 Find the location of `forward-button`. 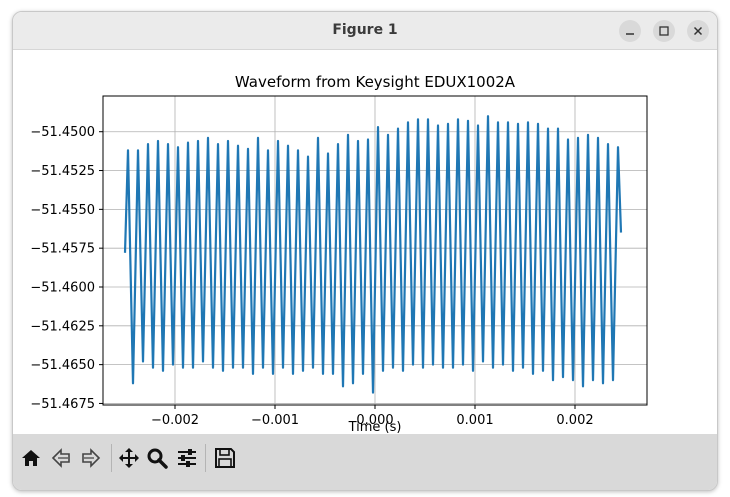

forward-button is located at coordinates (91, 458).